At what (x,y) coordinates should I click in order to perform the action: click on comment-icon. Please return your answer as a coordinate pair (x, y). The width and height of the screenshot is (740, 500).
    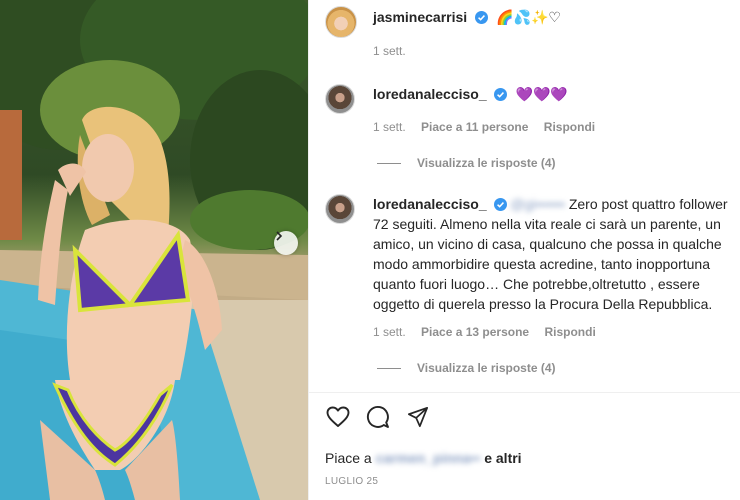
    Looking at the image, I should click on (378, 417).